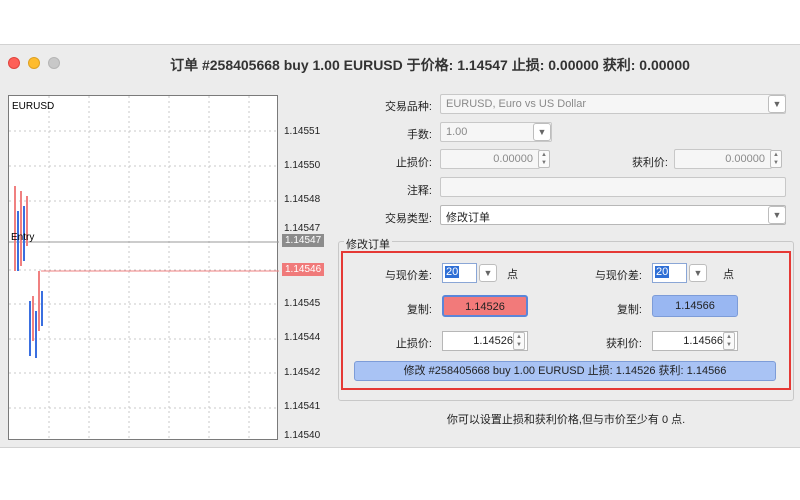  I want to click on sl-price-label: 止损价:, so click(413, 344).